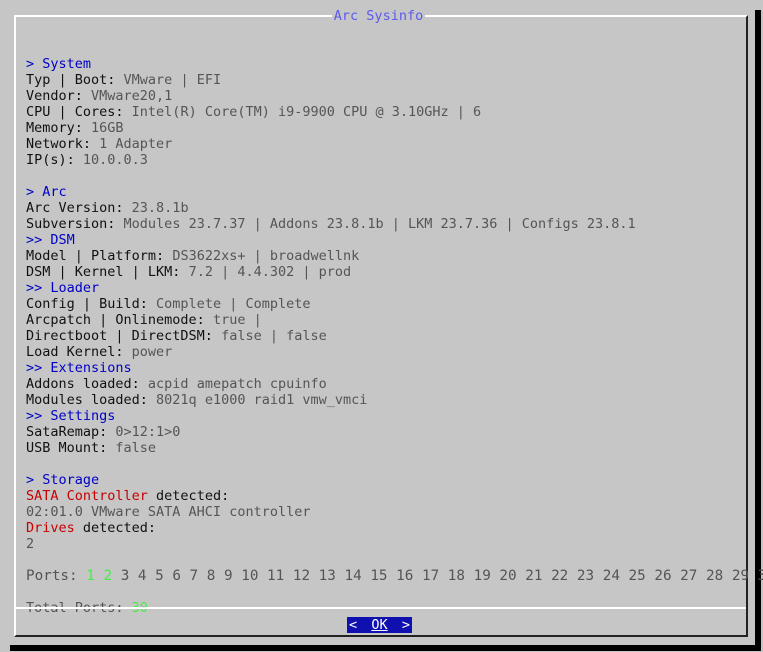  What do you see at coordinates (87, 160) in the screenshot?
I see `ip-line: IP(s): 10.0.0.3` at bounding box center [87, 160].